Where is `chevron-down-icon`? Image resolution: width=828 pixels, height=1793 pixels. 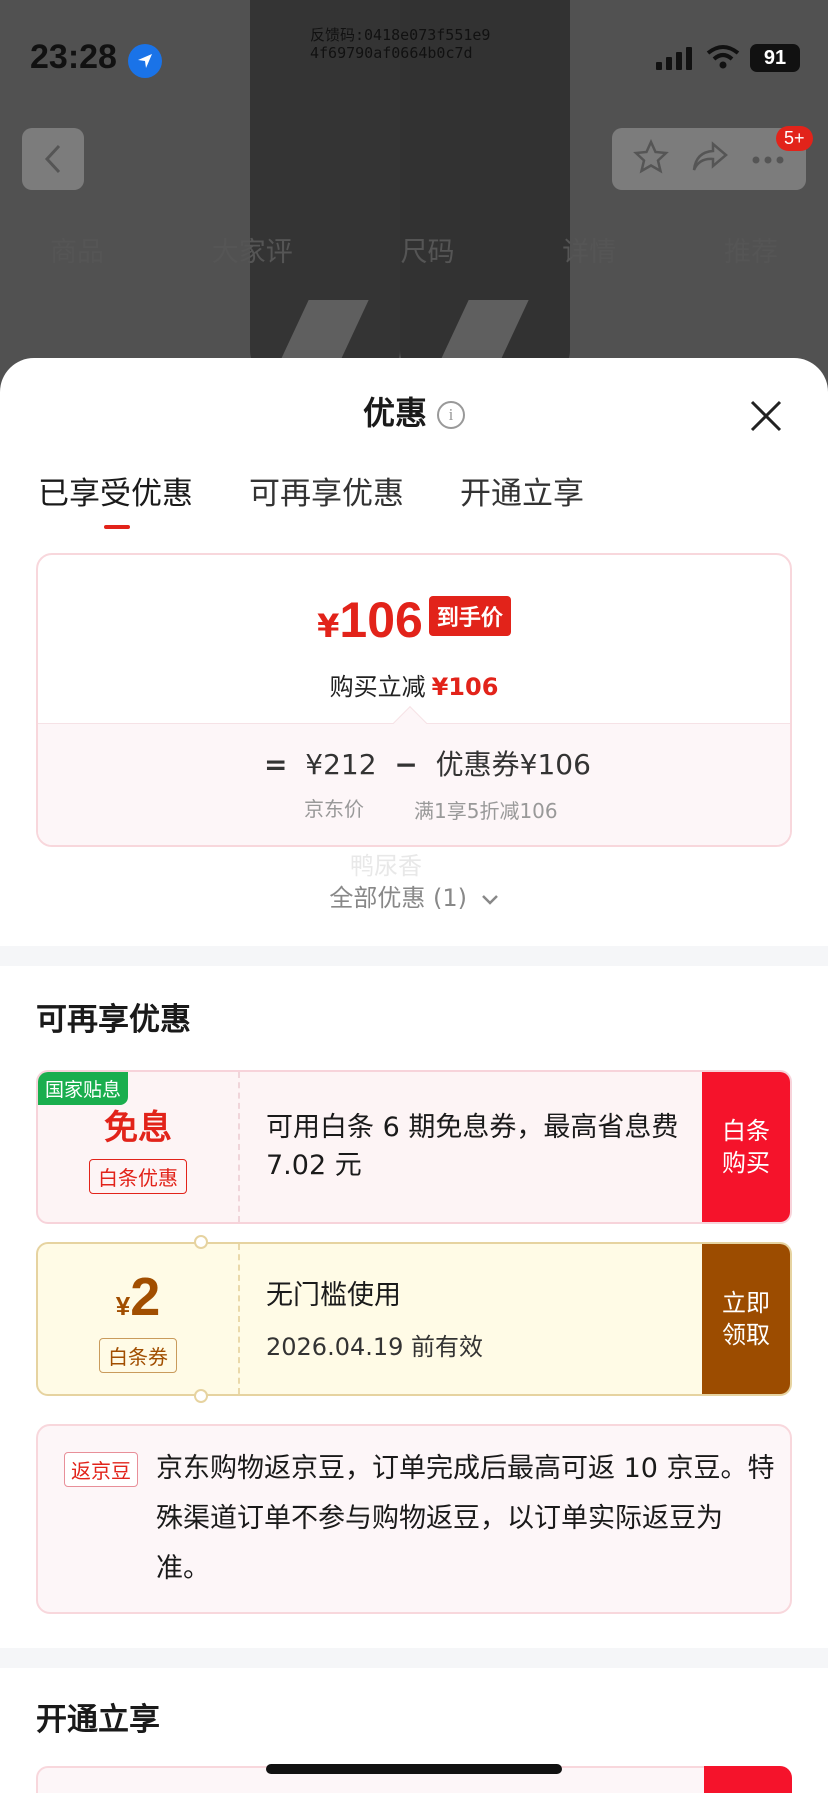 chevron-down-icon is located at coordinates (489, 900).